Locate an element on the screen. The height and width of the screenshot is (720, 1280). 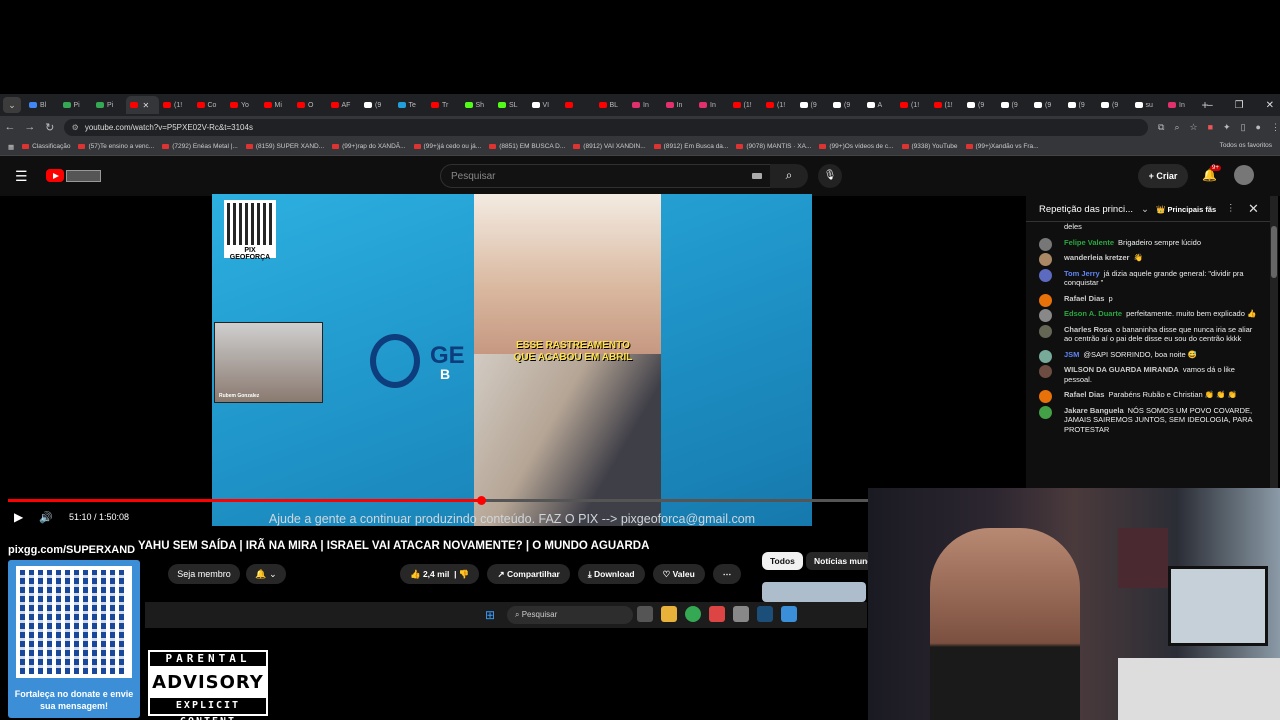
profile-icon: ● is located at coordinates (1258, 127).